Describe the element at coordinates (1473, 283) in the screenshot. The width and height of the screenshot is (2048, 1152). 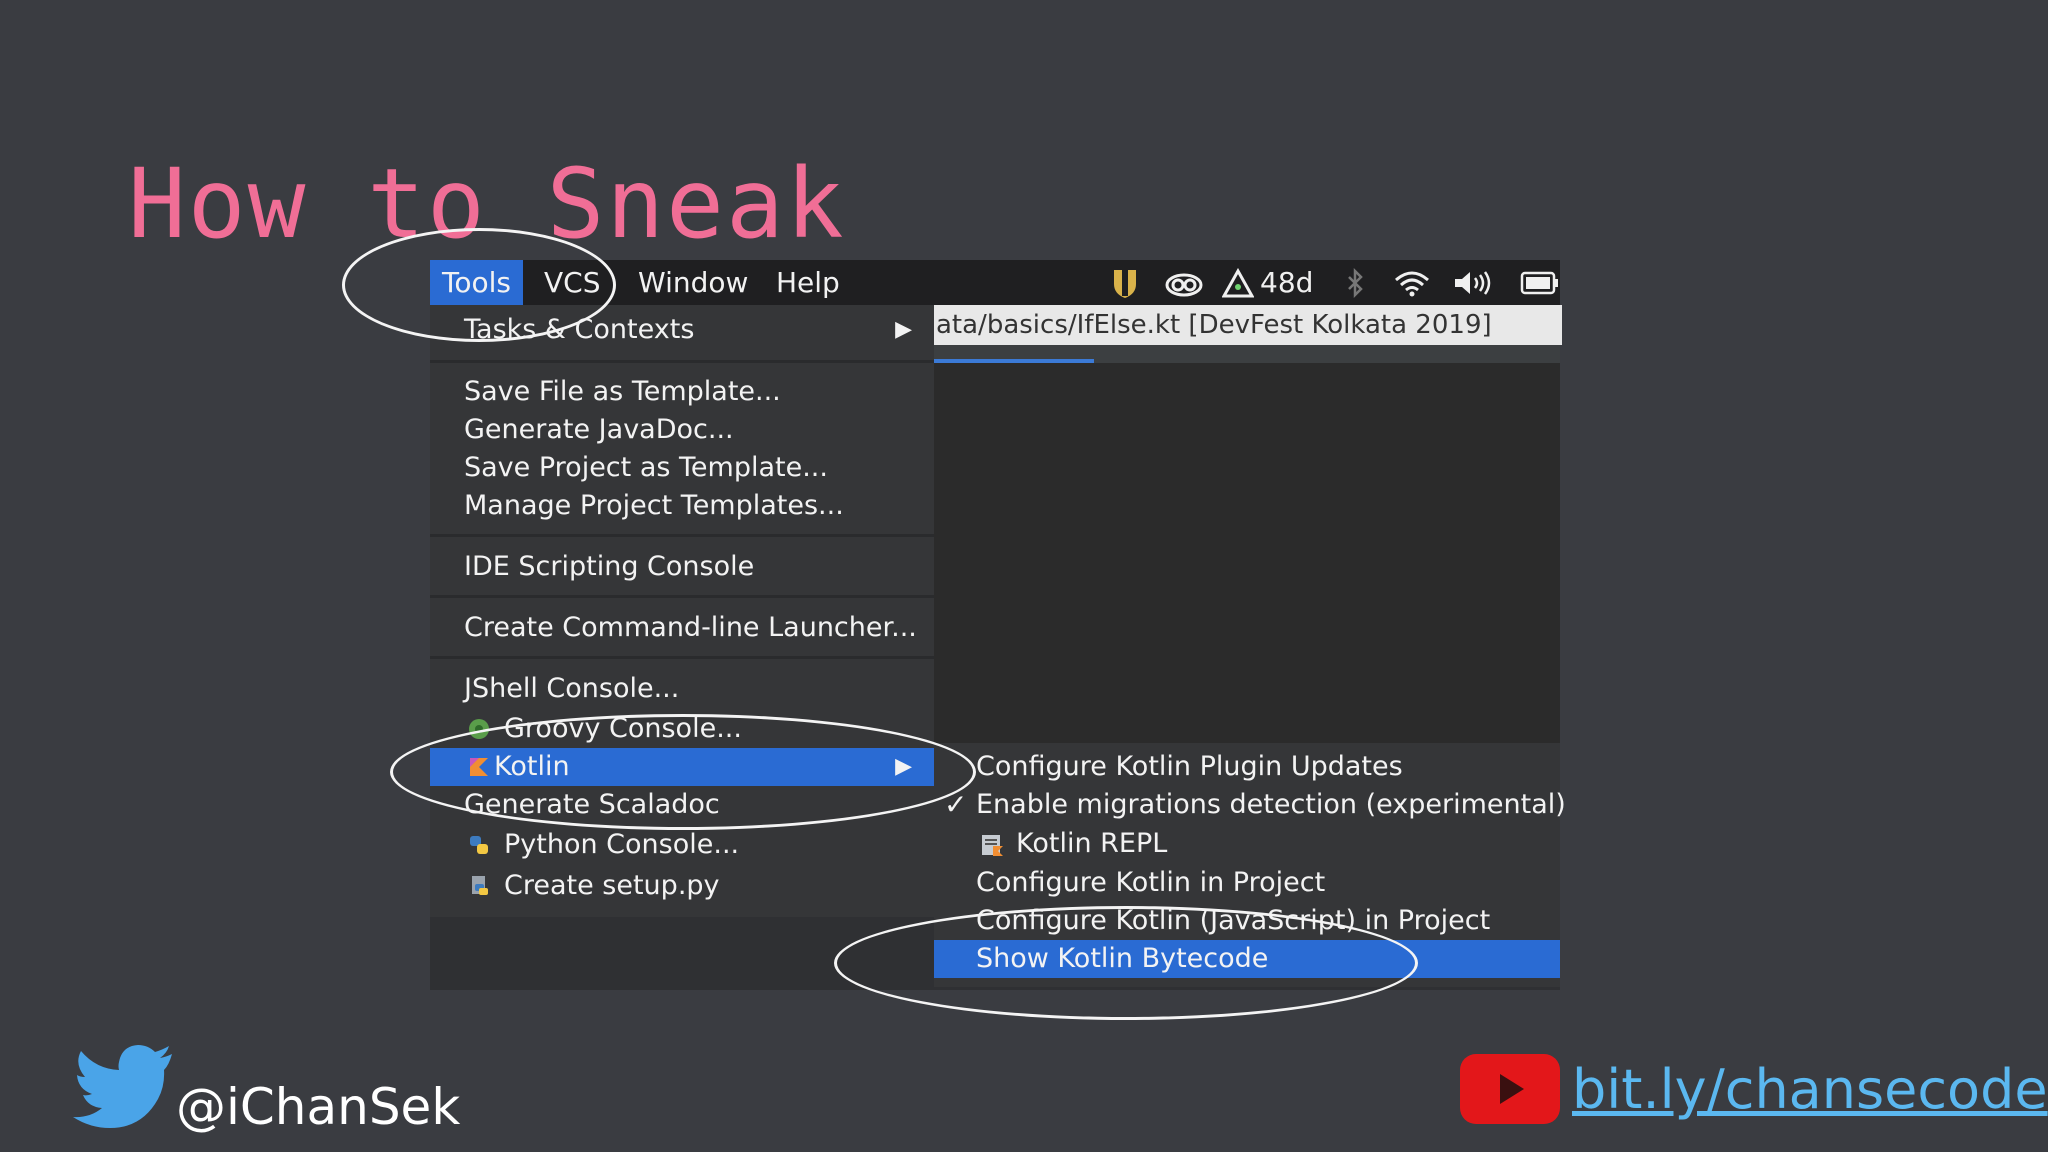
I see `volume-icon` at that location.